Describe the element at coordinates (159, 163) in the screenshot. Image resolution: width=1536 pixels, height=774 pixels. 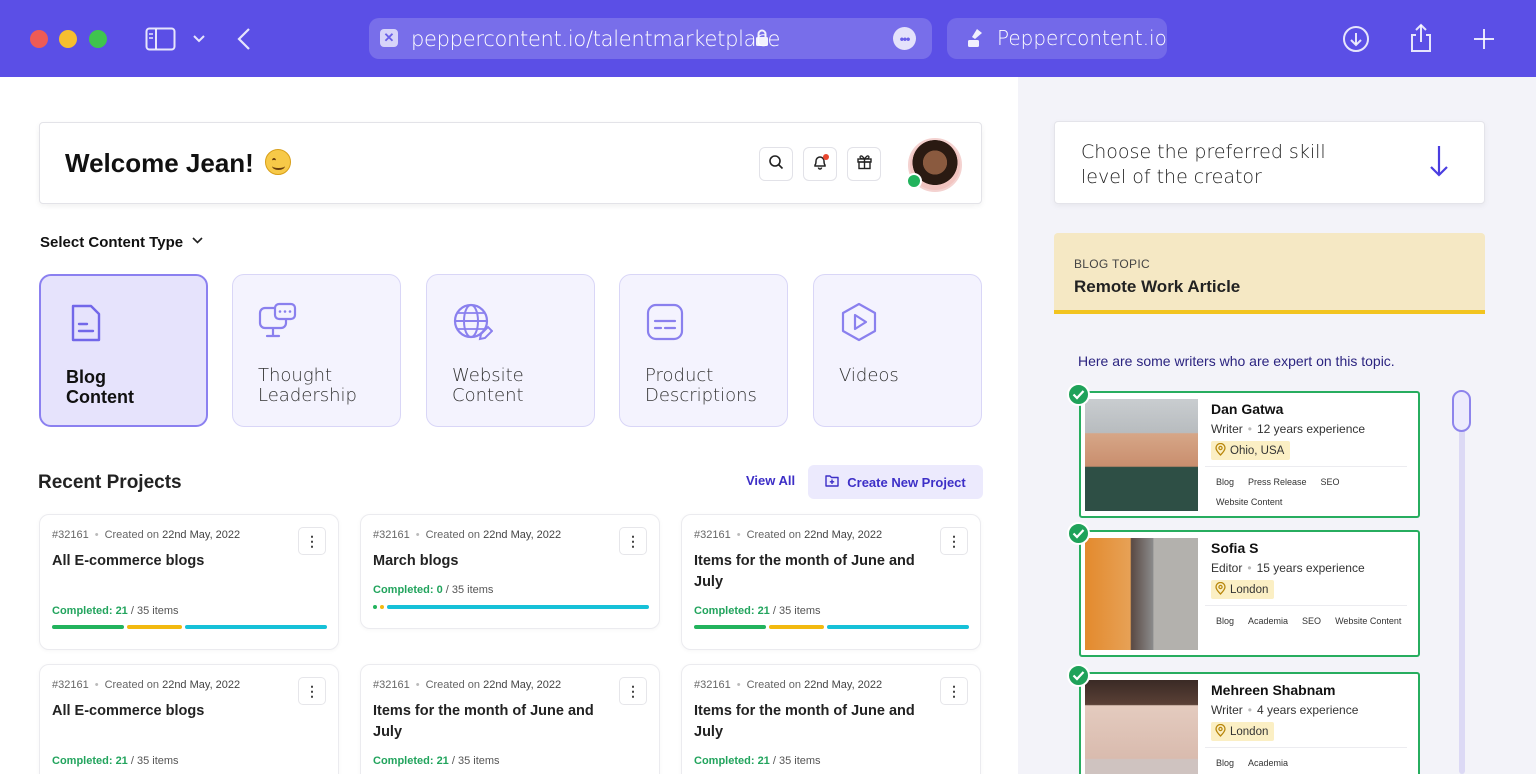
I see `welcome-text: Welcome Jean!` at that location.